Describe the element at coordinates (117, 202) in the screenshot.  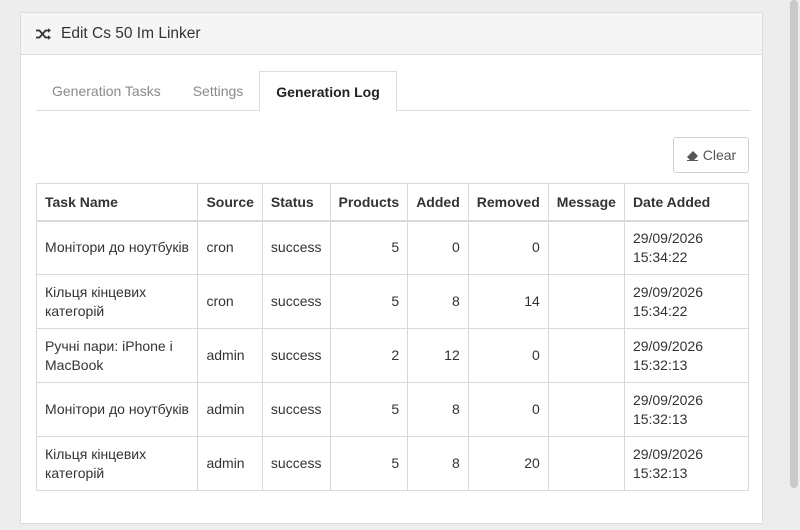
I see `header-task-name: Task Name` at that location.